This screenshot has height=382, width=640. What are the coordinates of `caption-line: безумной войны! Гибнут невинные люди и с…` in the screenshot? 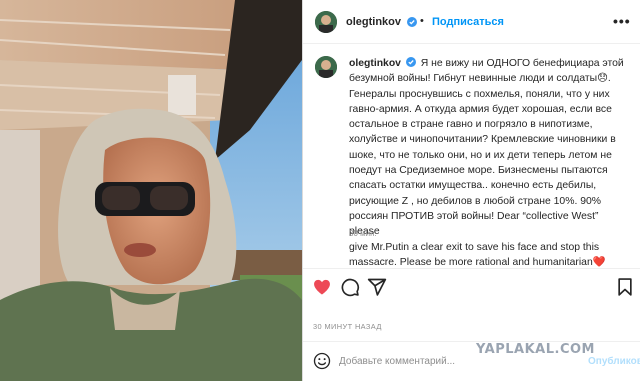 It's located at (480, 79).